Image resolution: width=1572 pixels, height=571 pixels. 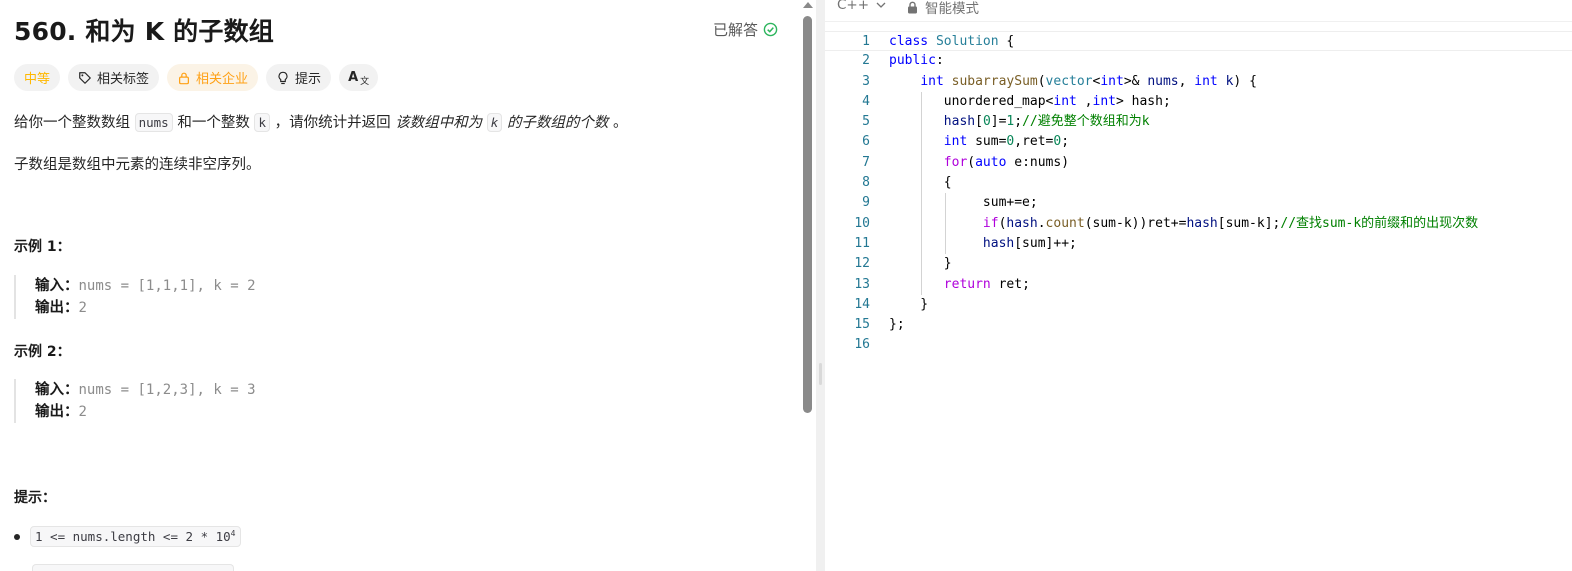 What do you see at coordinates (85, 77) in the screenshot?
I see `tag-icon` at bounding box center [85, 77].